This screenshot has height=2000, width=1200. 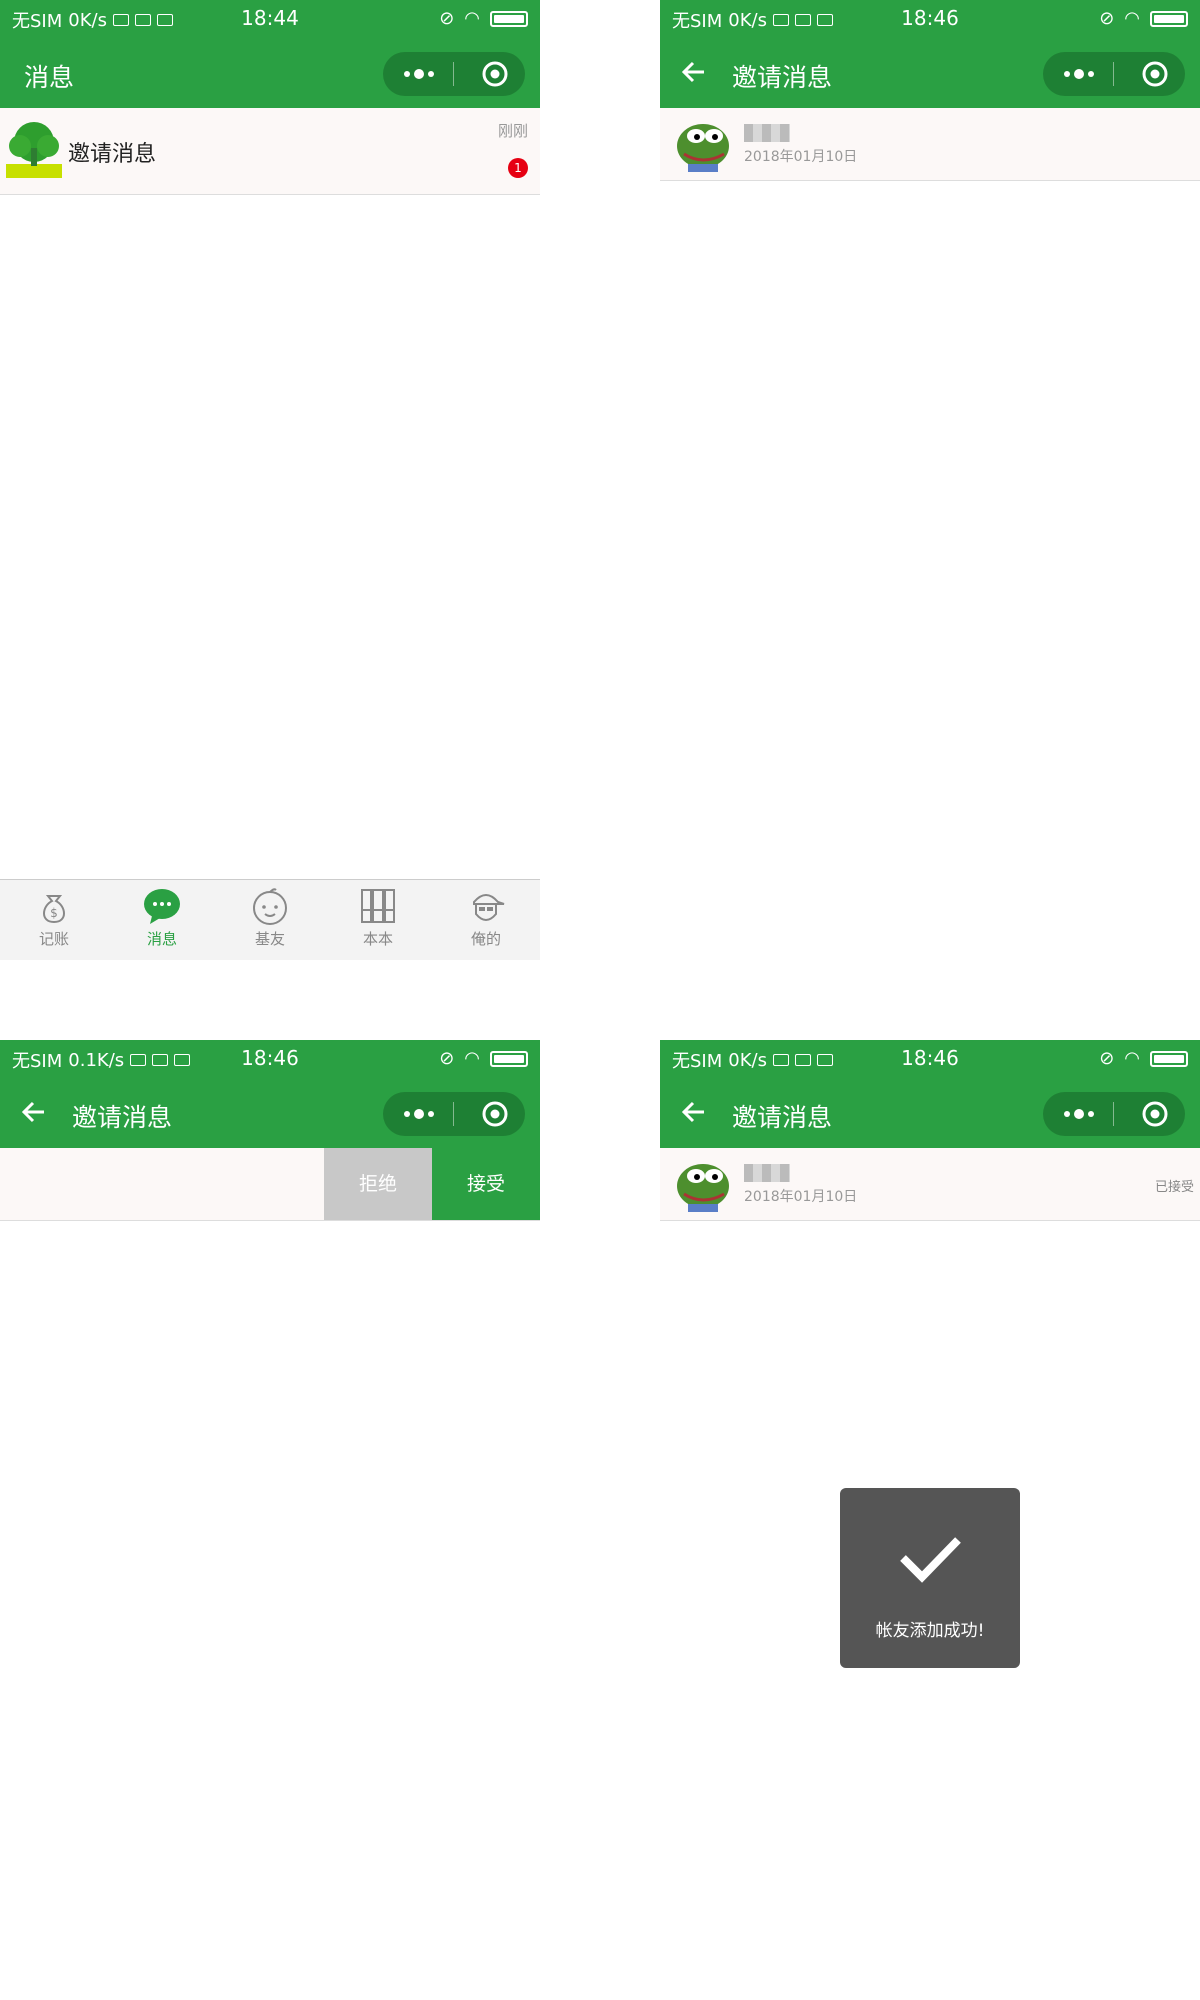 I want to click on money-bag-icon: $, so click(x=54, y=909).